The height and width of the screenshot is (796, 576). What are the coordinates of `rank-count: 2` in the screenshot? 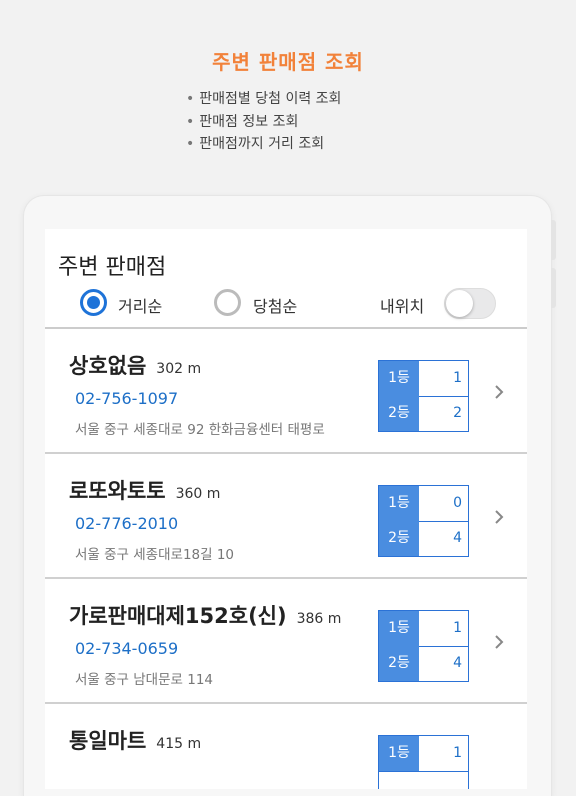 It's located at (457, 413).